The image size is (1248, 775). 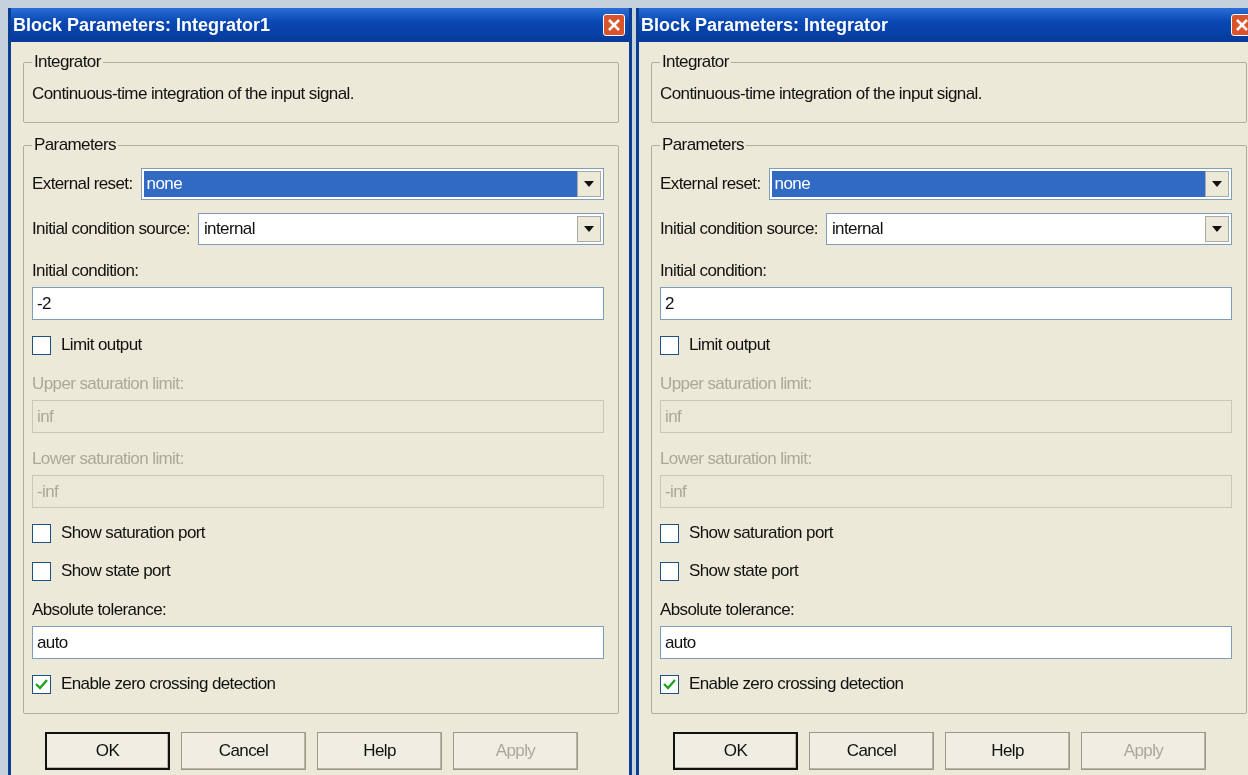 I want to click on input-field: -2, so click(x=318, y=303).